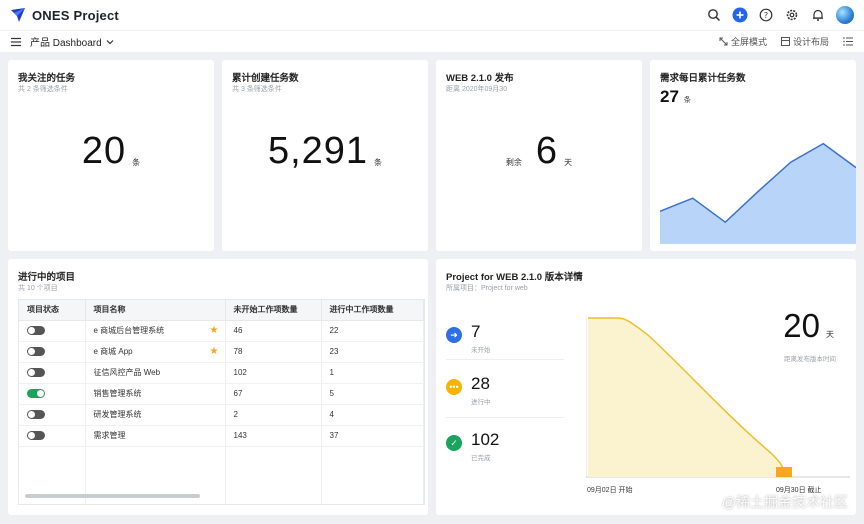 This screenshot has width=864, height=524. I want to click on chevron-down-icon, so click(110, 42).